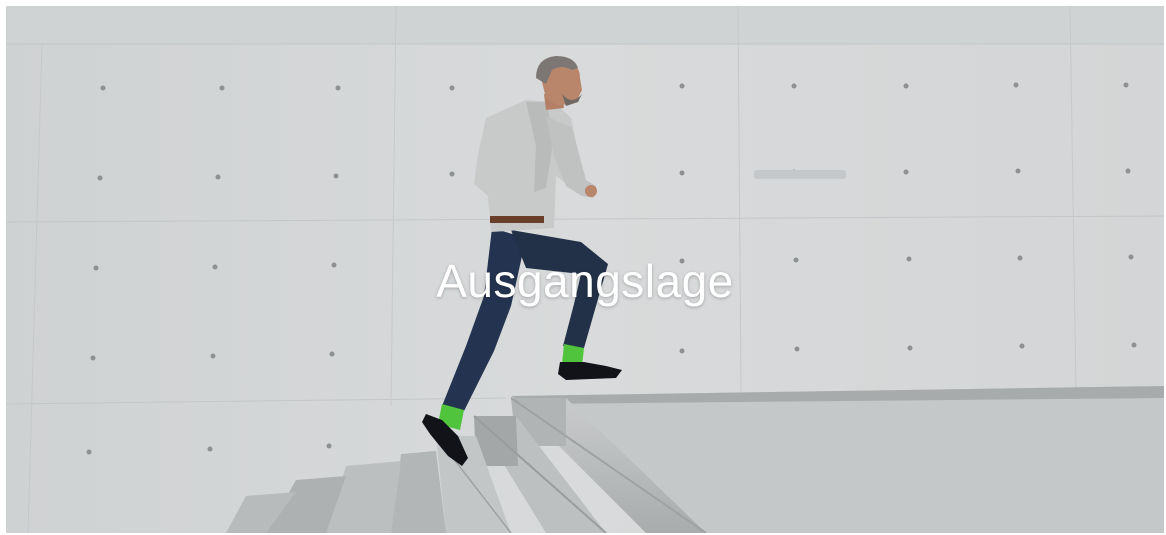  What do you see at coordinates (585, 281) in the screenshot?
I see `hero-title: Ausgangslage` at bounding box center [585, 281].